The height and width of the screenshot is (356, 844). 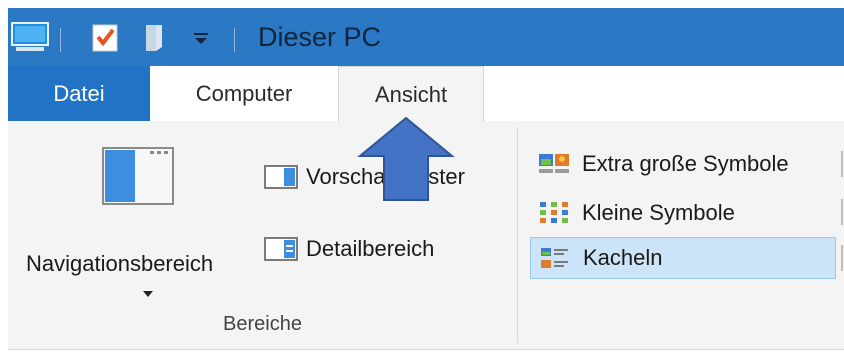 What do you see at coordinates (244, 93) in the screenshot?
I see `tab-computer: Computer` at bounding box center [244, 93].